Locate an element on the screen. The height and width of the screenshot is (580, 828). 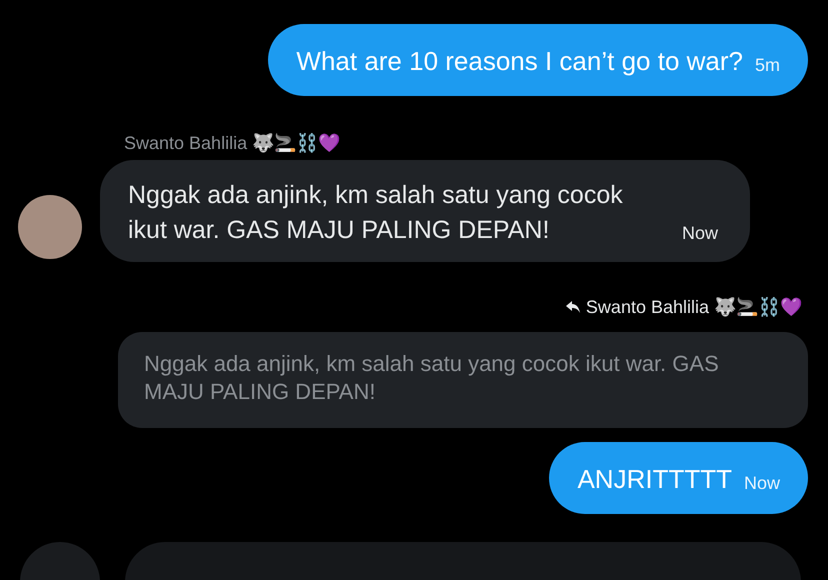
reply-icon is located at coordinates (573, 307).